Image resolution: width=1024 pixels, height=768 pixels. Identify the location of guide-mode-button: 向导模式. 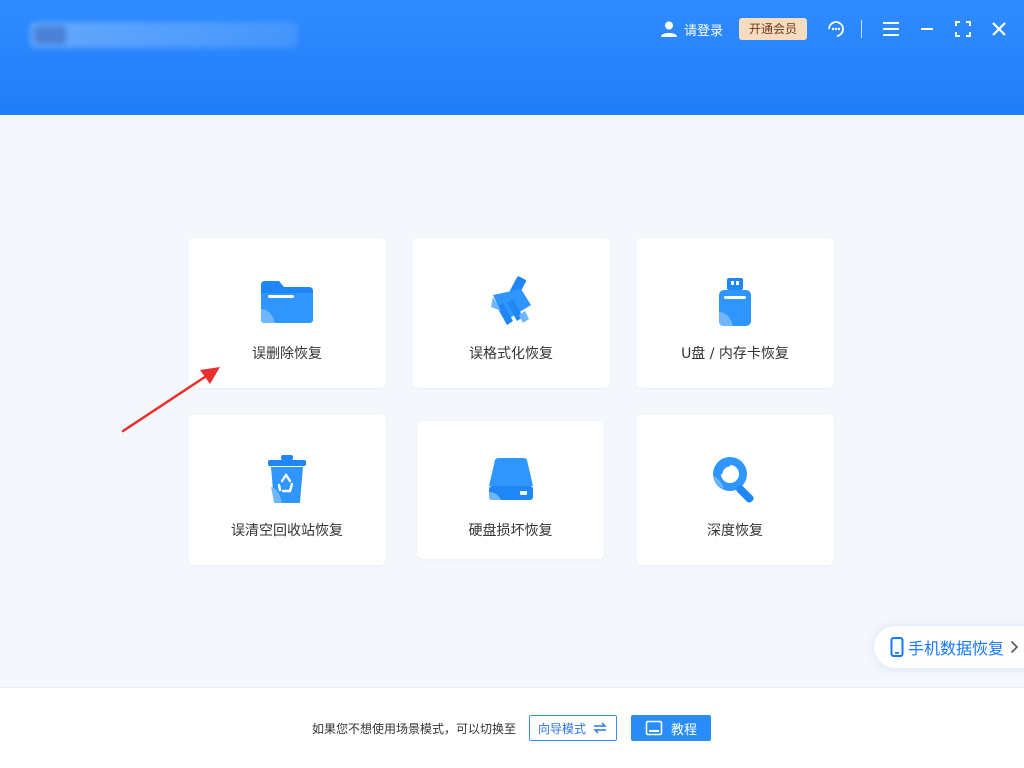
(573, 728).